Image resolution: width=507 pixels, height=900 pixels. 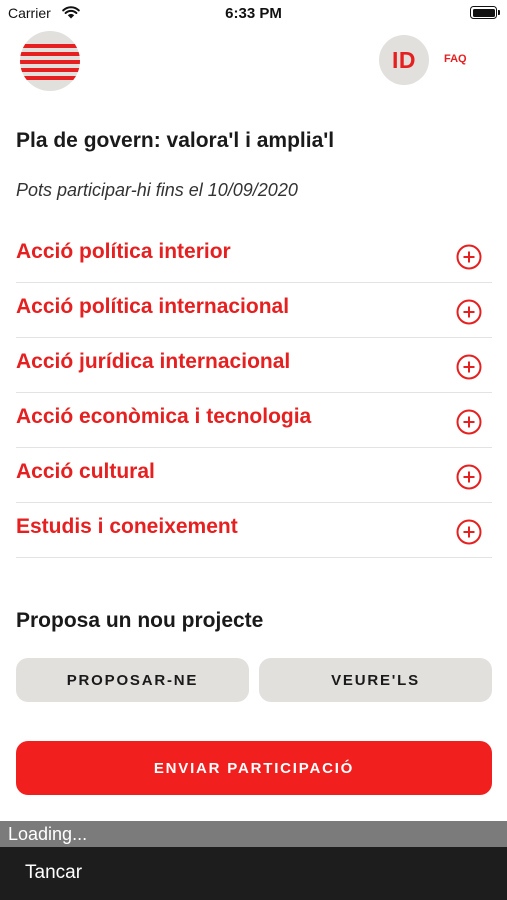 I want to click on category-label: Acció cultural, so click(x=85, y=471).